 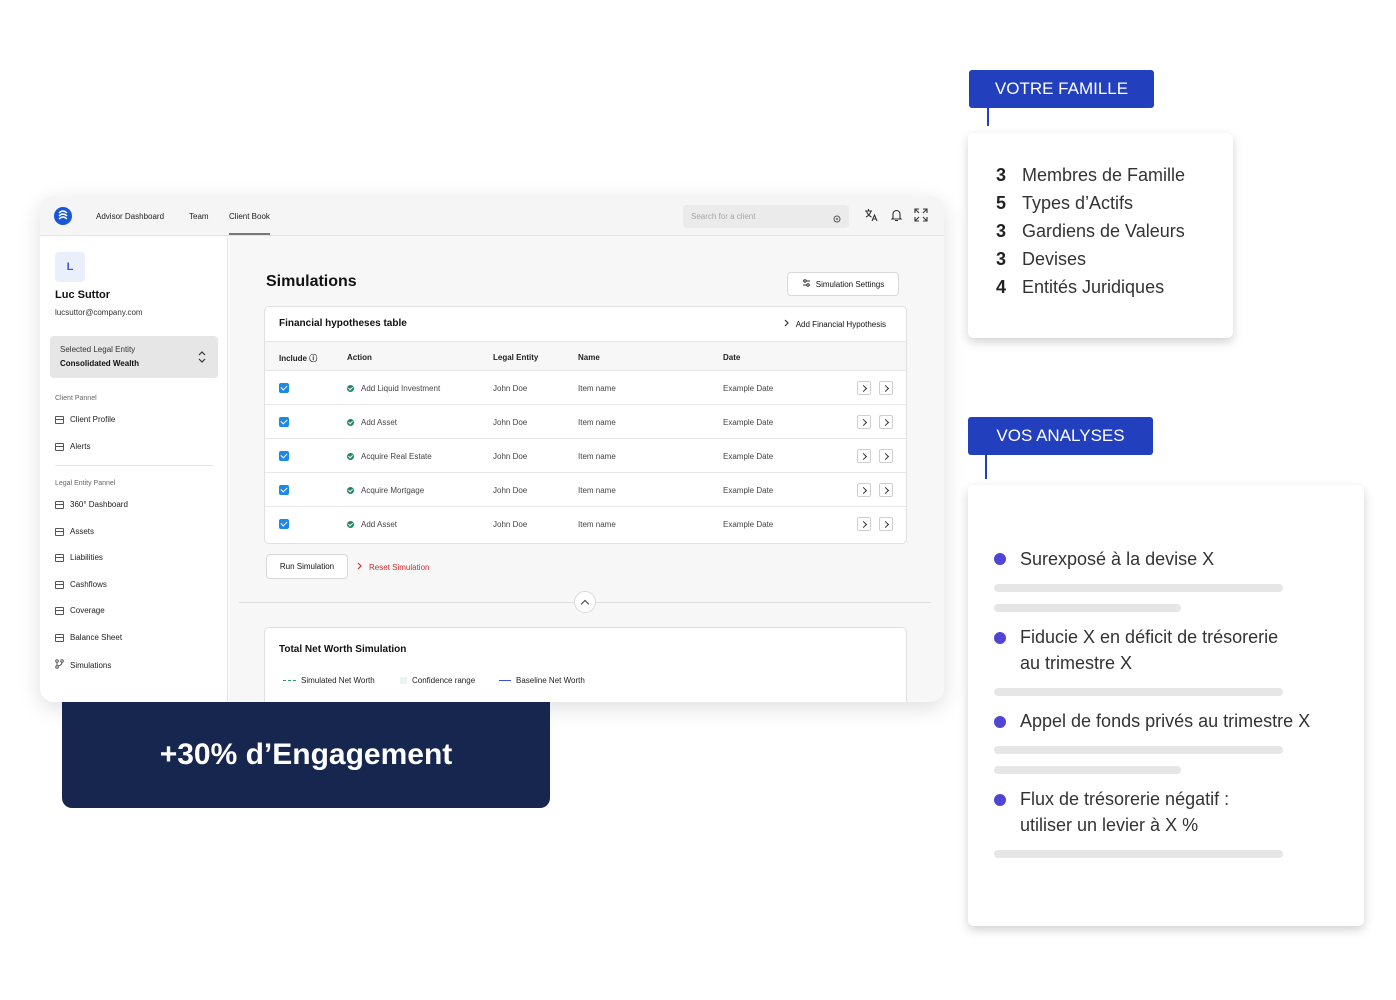 I want to click on col-legal-entity: Legal Entity, so click(x=516, y=357).